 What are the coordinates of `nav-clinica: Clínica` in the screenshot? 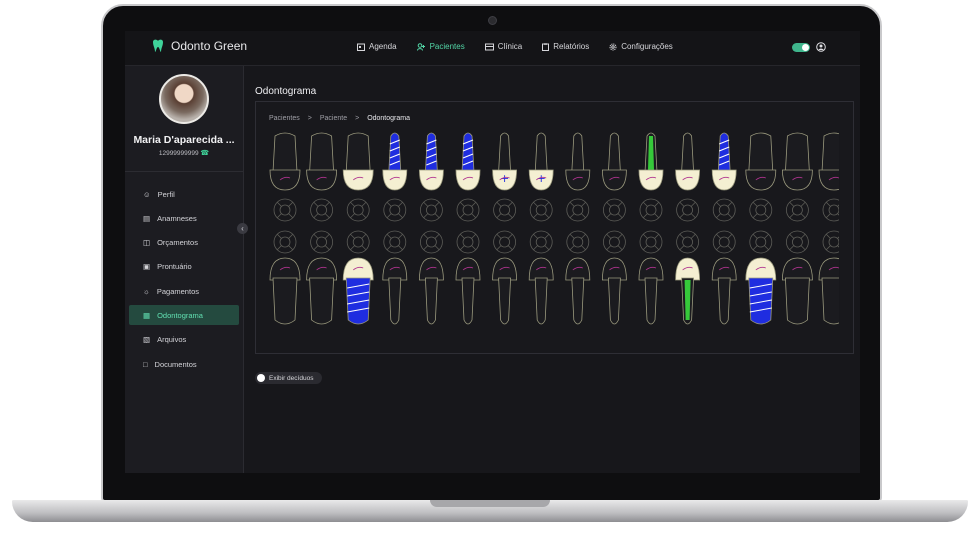 It's located at (503, 46).